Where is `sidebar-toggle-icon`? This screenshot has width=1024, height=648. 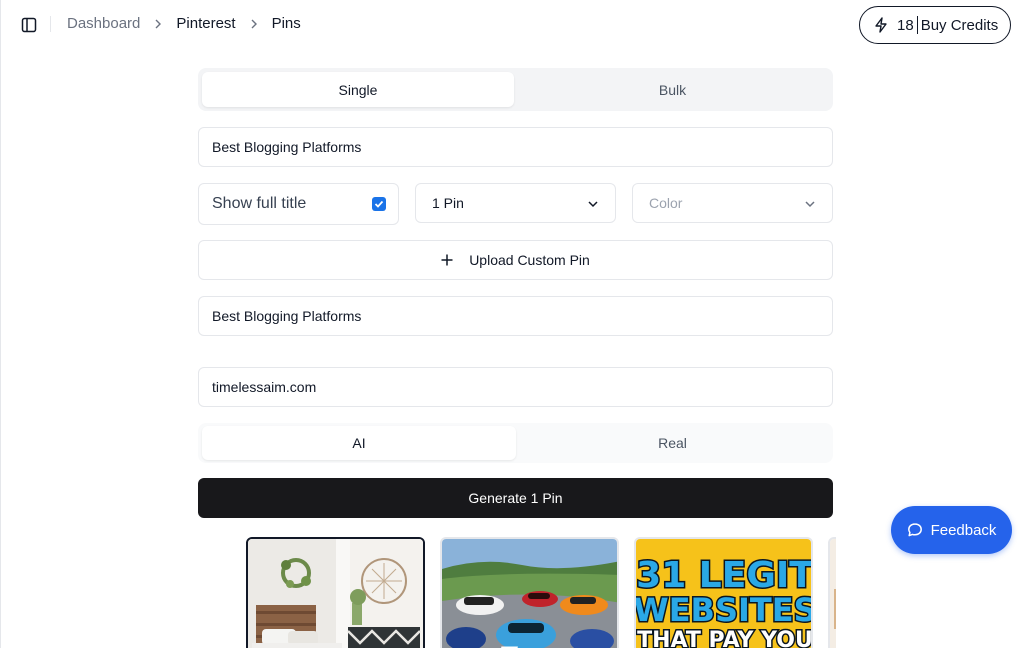 sidebar-toggle-icon is located at coordinates (29, 25).